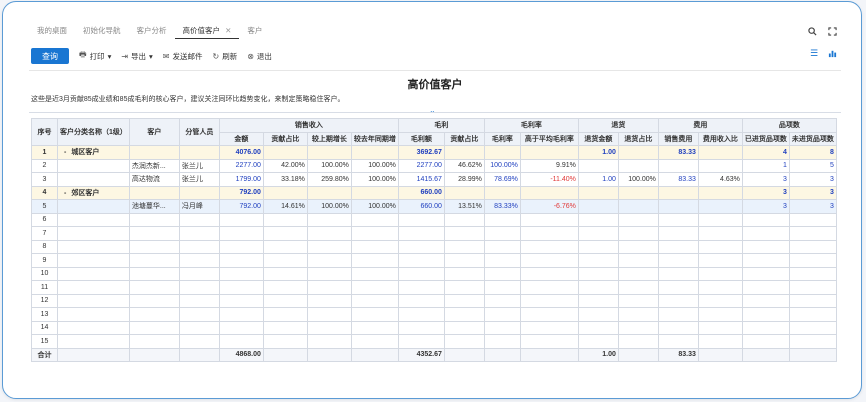 This screenshot has height=402, width=866. I want to click on table-row: 1- 城区客户 4076.00 3692.67 1.00 83.33 4 8, so click(434, 152).